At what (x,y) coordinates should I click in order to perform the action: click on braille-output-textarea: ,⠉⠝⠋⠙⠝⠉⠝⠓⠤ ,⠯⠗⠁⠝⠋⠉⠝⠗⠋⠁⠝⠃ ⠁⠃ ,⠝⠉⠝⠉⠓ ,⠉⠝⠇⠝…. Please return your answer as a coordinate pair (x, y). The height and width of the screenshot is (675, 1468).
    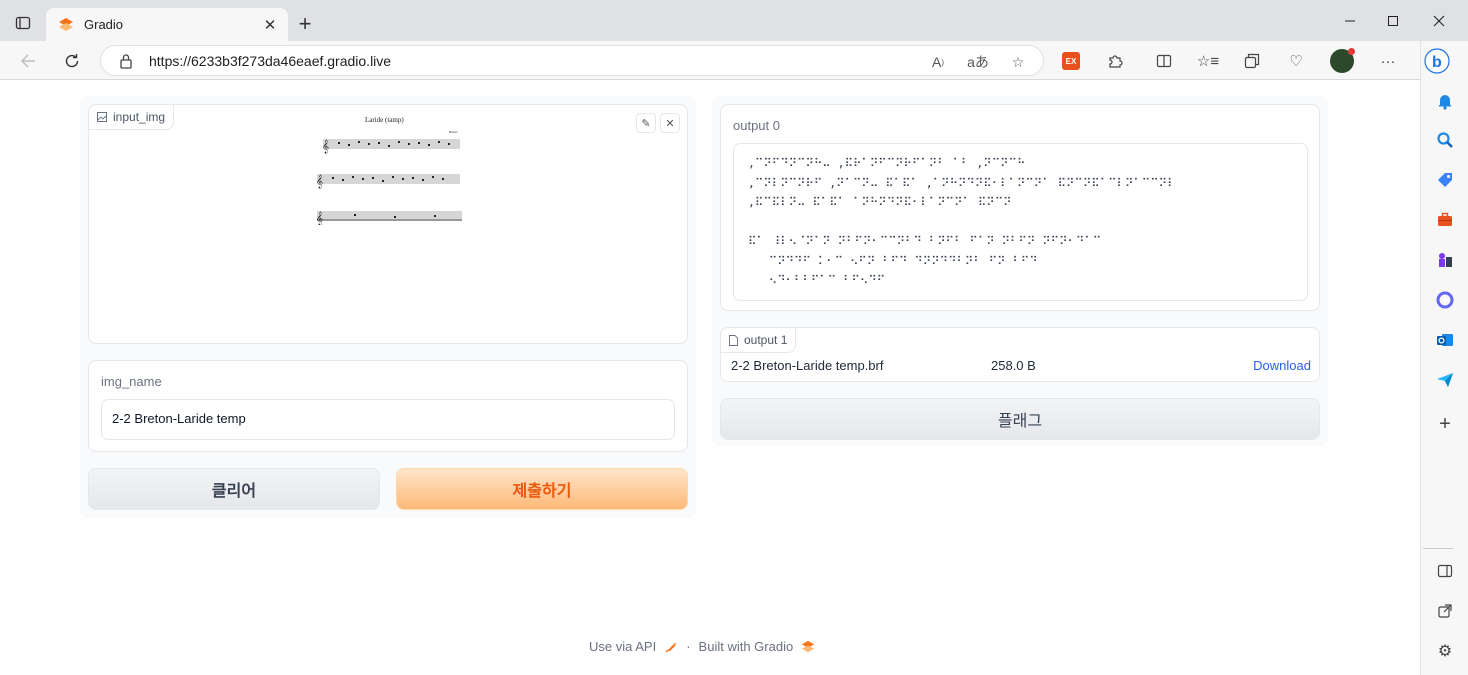
    Looking at the image, I should click on (1020, 222).